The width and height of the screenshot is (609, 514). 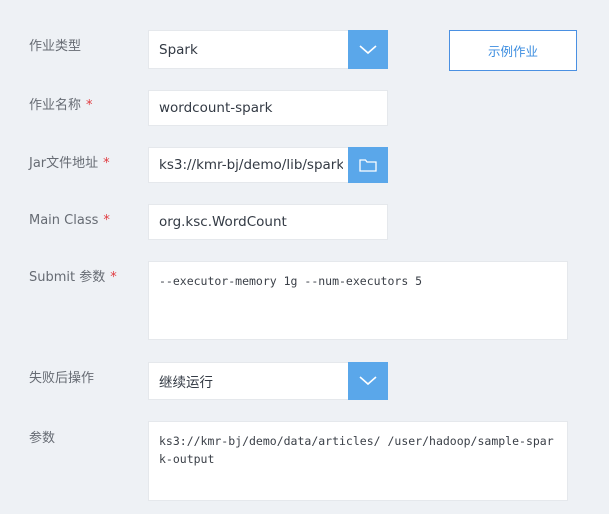 I want to click on main-class-input: org.ksc.WordCount, so click(x=268, y=222).